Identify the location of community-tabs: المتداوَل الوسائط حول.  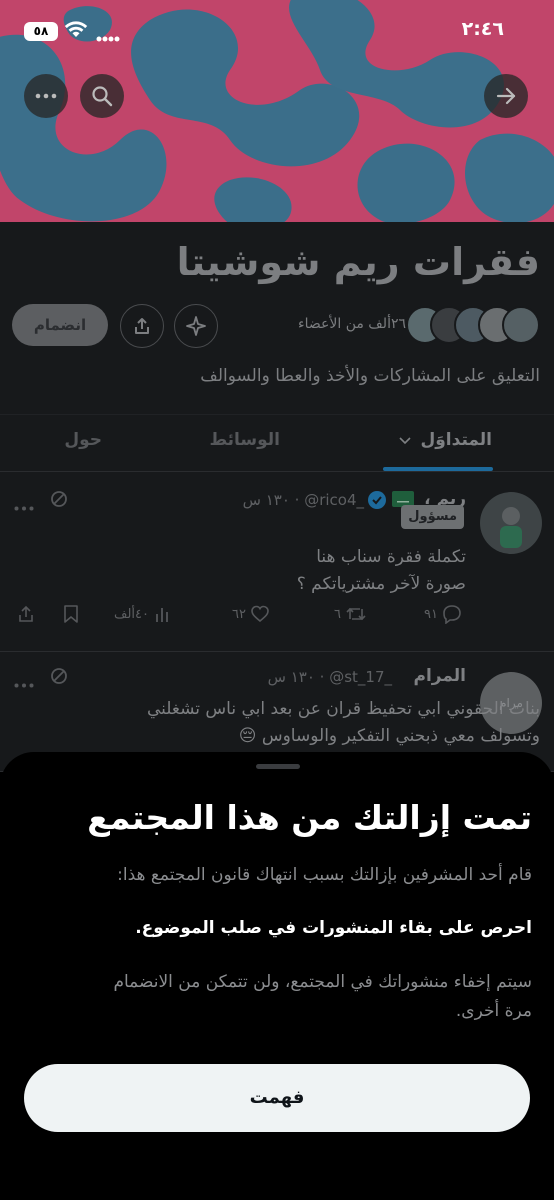
(277, 443).